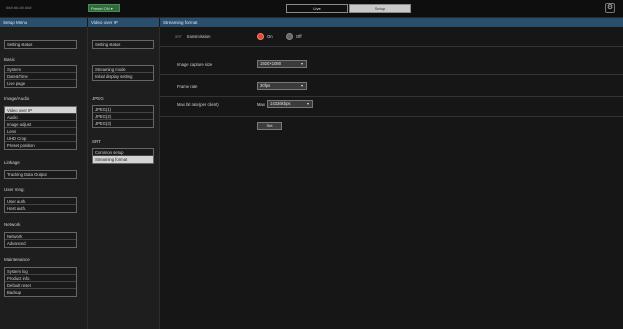 The height and width of the screenshot is (329, 623). What do you see at coordinates (40, 124) in the screenshot?
I see `menu-image-adjust: Image adjust` at bounding box center [40, 124].